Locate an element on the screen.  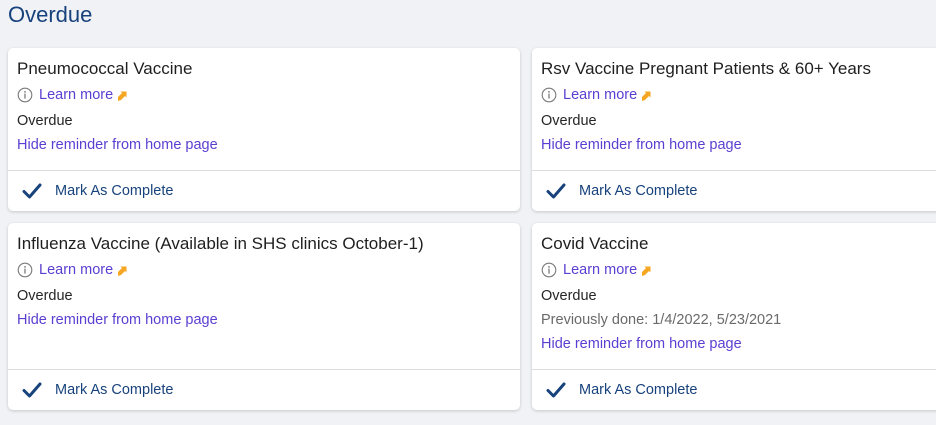
previously-done-text: Previously done: 1/4/2022, 5/23/2021 is located at coordinates (661, 320).